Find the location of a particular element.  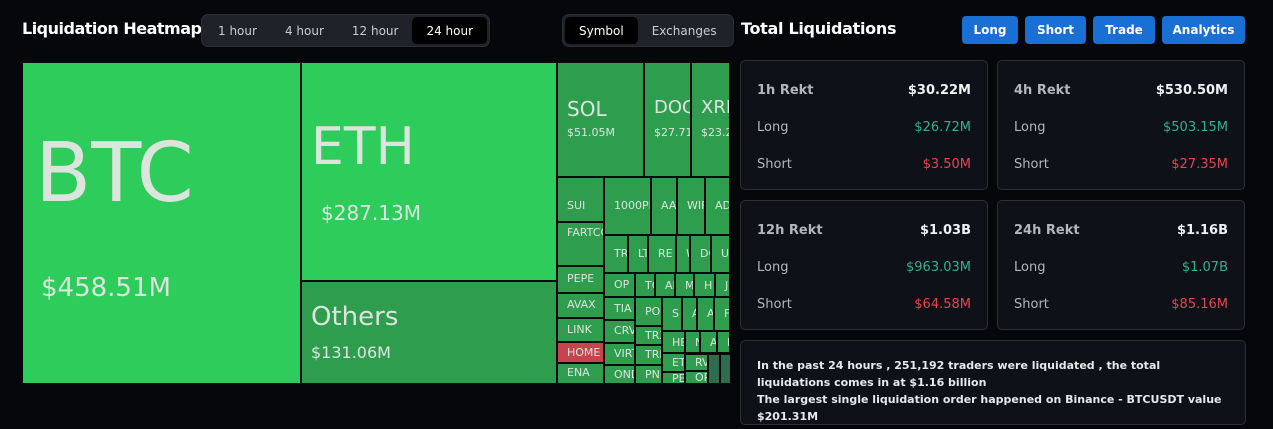

treemap-cell-do: DO is located at coordinates (700, 254).